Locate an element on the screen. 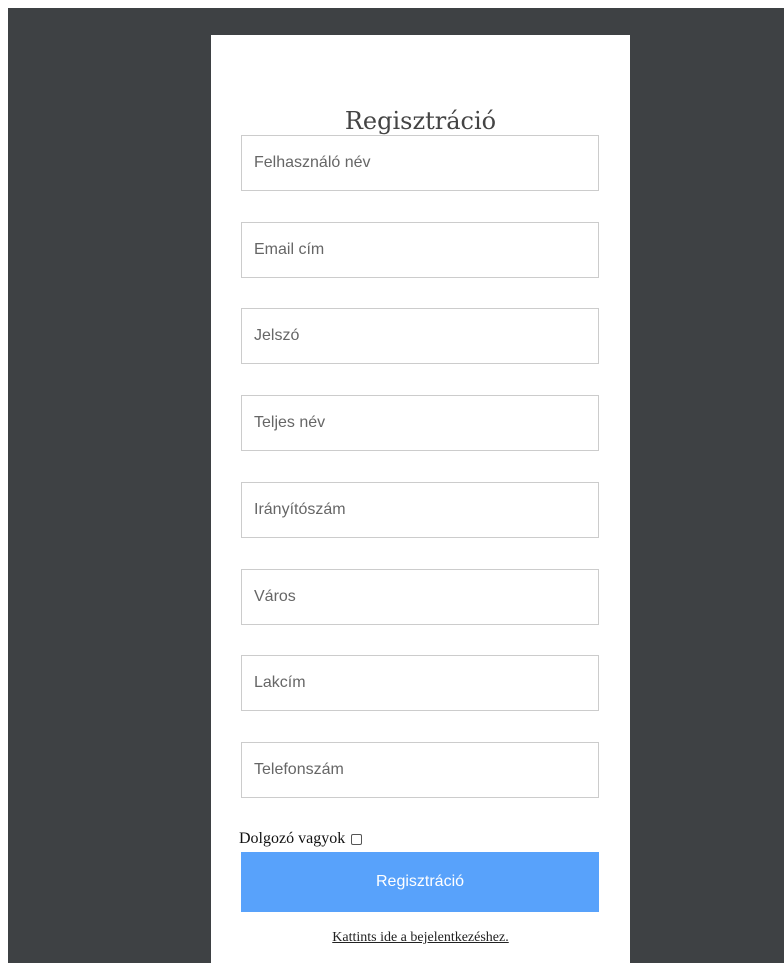  address-input is located at coordinates (420, 683).